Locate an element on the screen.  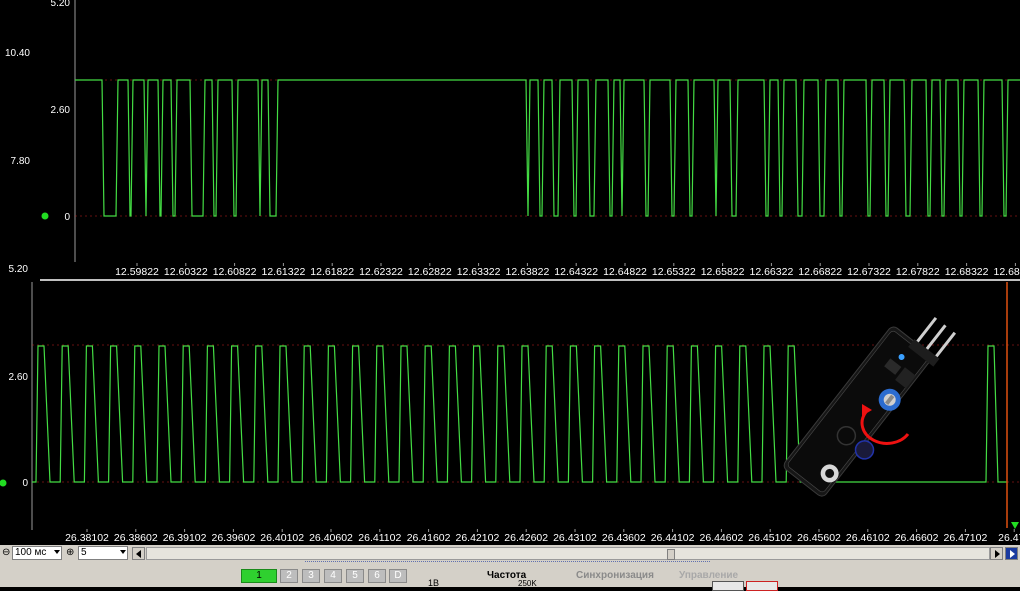
time-tick-label: 12.67322 is located at coordinates (869, 272).